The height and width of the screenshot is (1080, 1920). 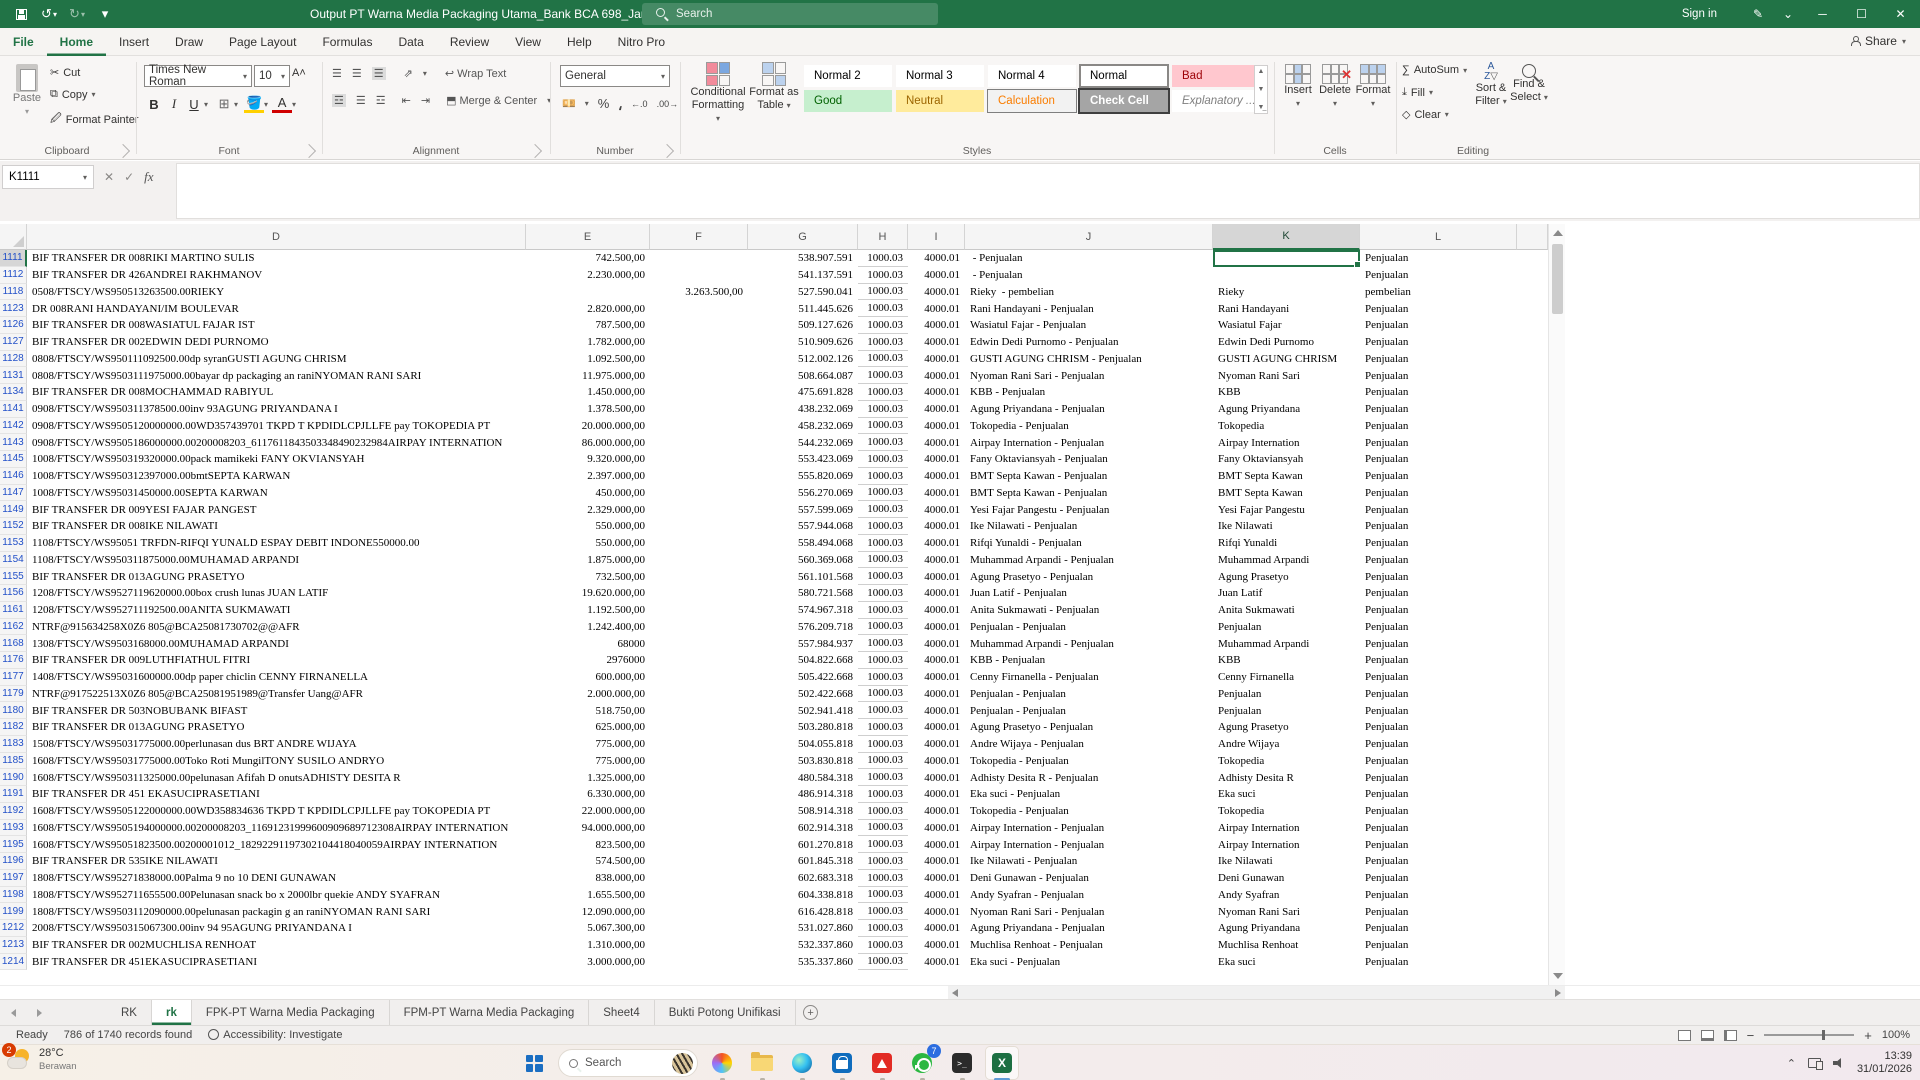 What do you see at coordinates (491, 100) in the screenshot?
I see `merge-center-button: ⬒ Merge & Center` at bounding box center [491, 100].